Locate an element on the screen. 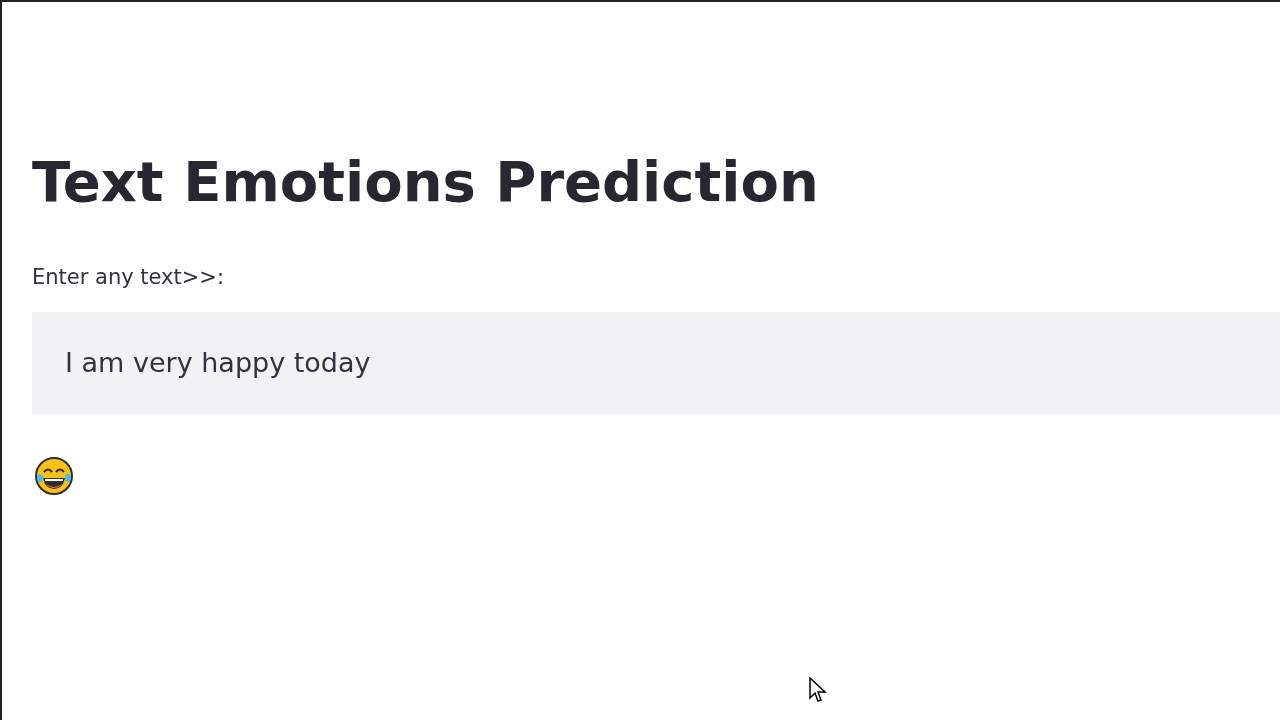  text-input-field: I am very happy today is located at coordinates (656, 362).